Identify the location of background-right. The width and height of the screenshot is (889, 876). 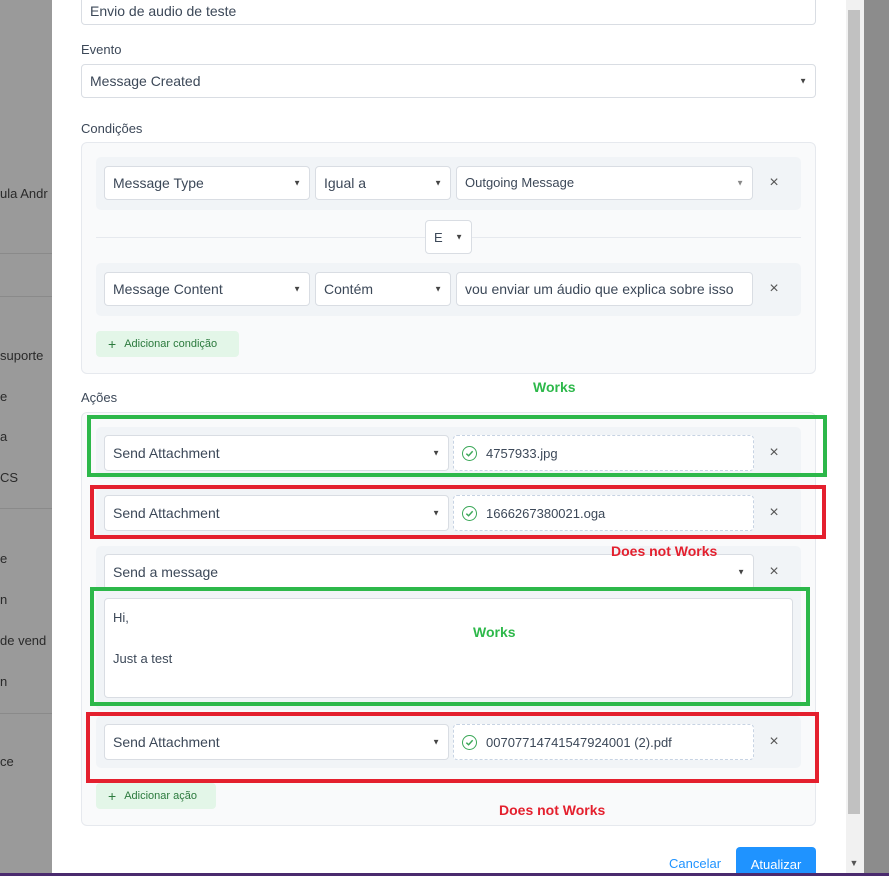
(876, 438).